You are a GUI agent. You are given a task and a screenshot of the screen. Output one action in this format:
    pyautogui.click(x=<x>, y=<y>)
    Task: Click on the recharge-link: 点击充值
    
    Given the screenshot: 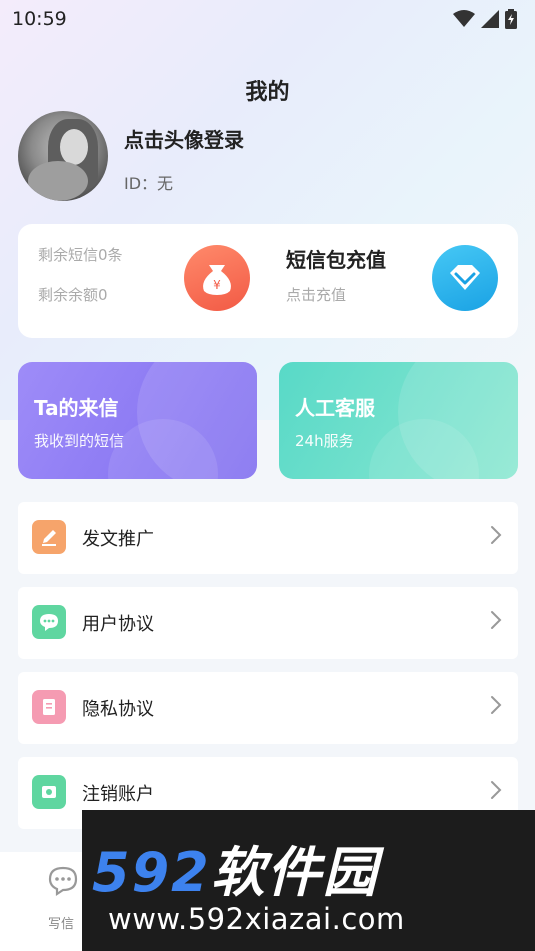 What is the action you would take?
    pyautogui.click(x=316, y=294)
    